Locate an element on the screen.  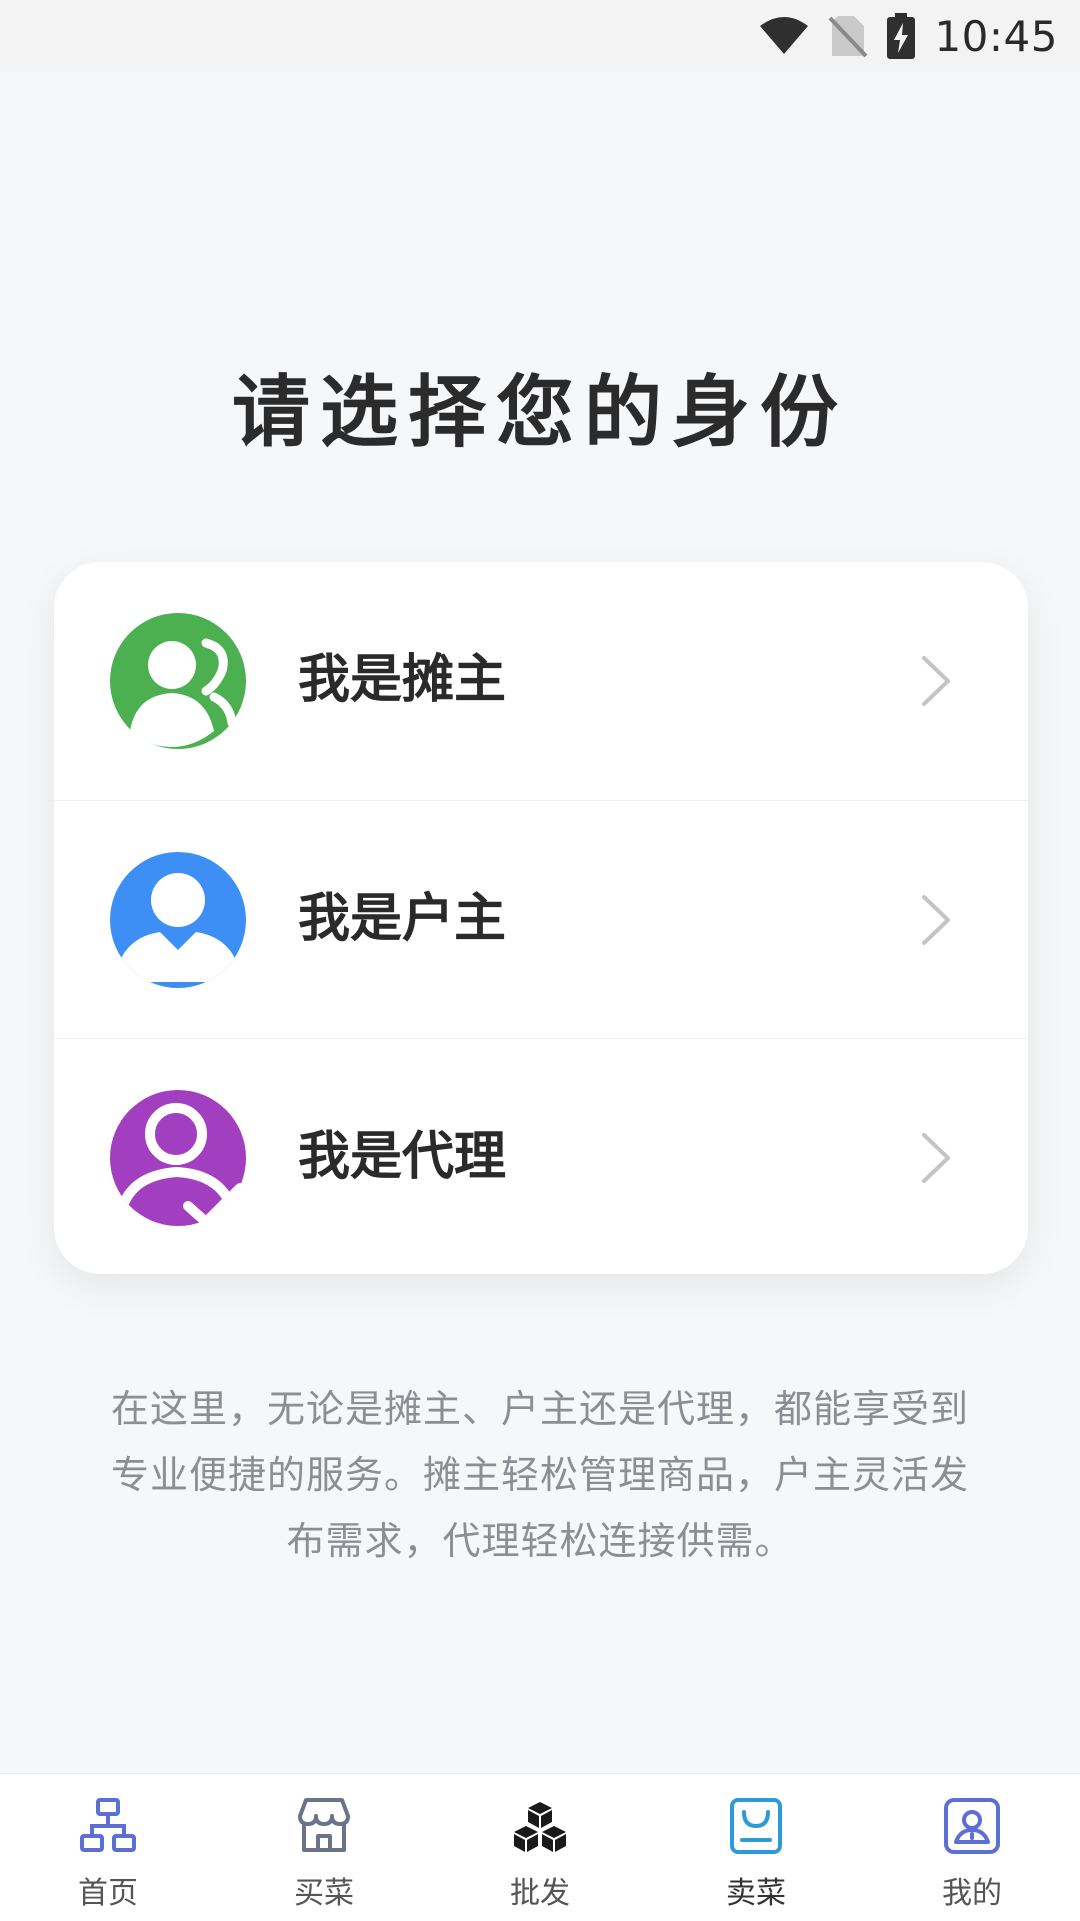
status-bar: 10:45 is located at coordinates (540, 36).